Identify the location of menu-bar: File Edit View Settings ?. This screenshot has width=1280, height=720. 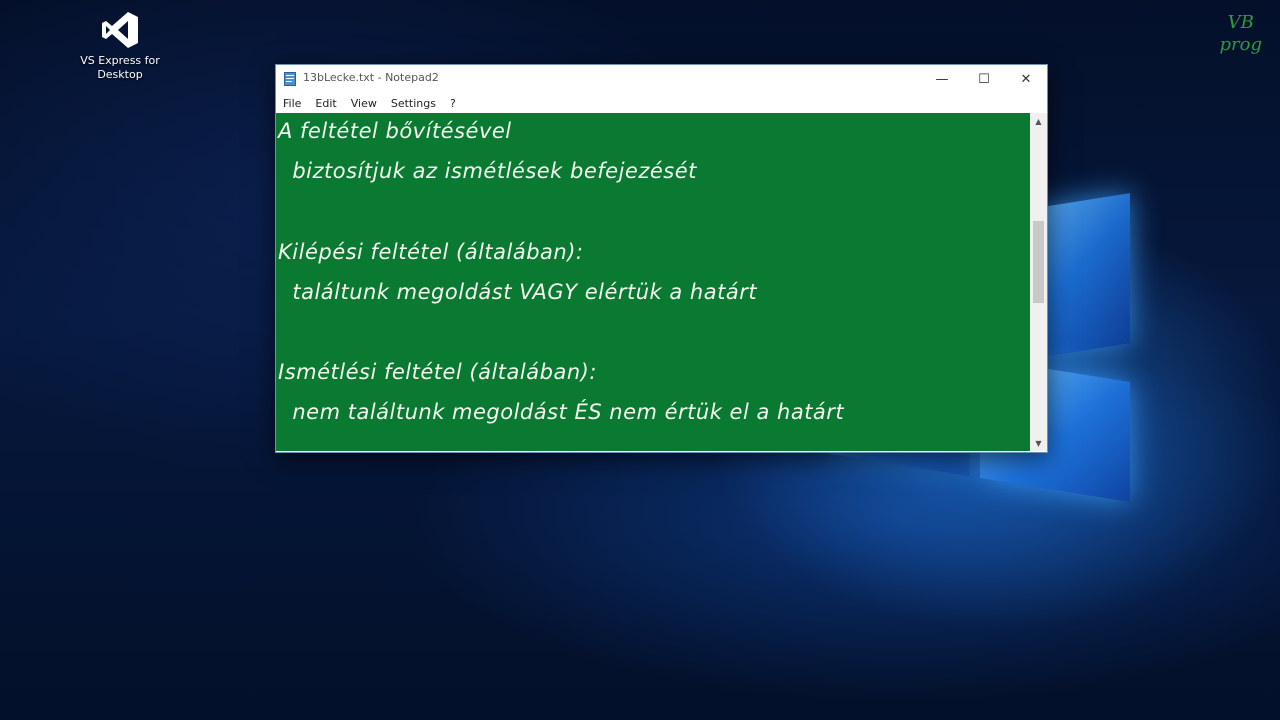
(661, 103).